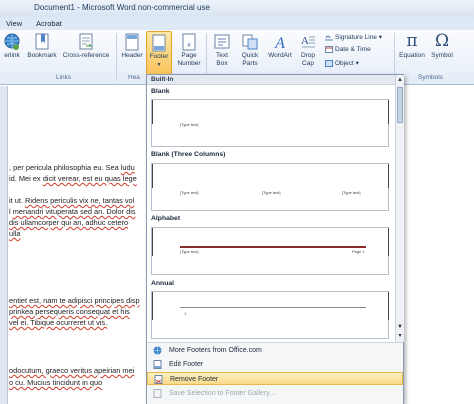  I want to click on office-com-icon, so click(157, 350).